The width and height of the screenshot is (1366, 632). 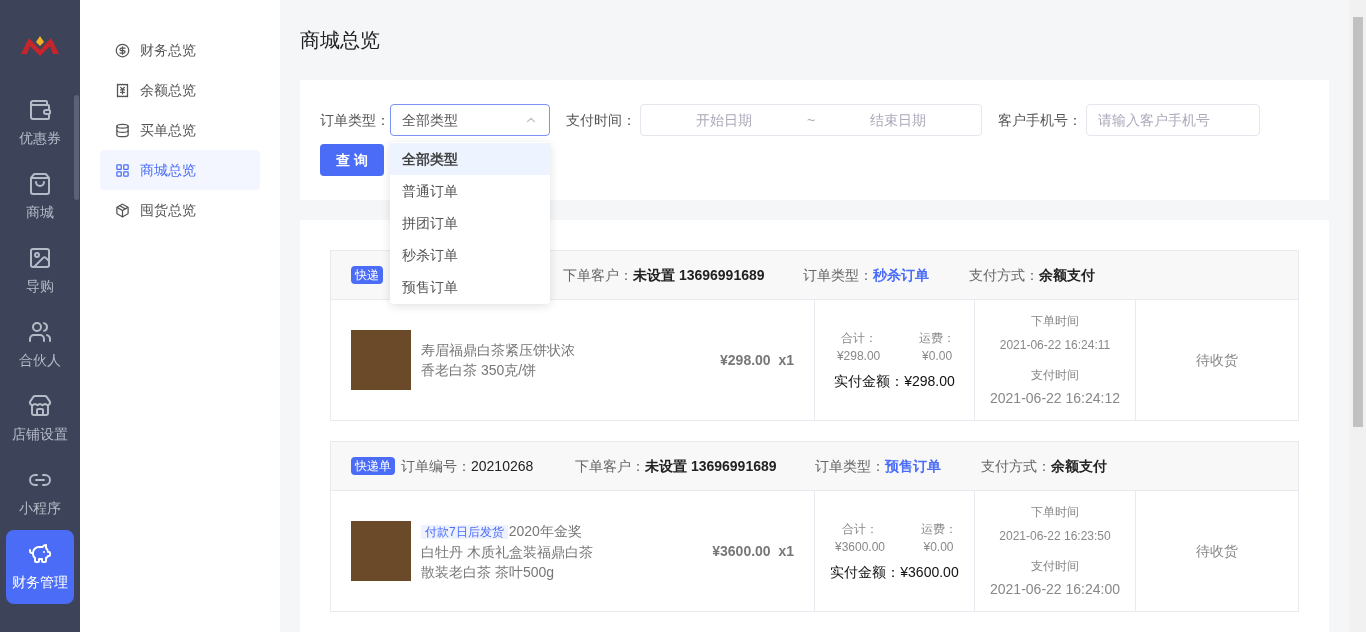 I want to click on submenu-item: 买单总览, so click(x=180, y=130).